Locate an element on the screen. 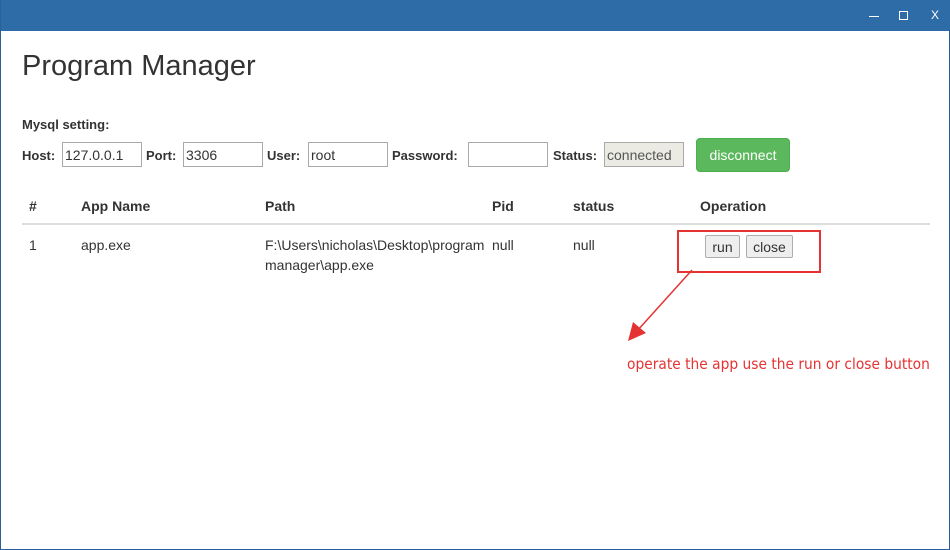 Image resolution: width=950 pixels, height=550 pixels. close-window-button: X is located at coordinates (934, 15).